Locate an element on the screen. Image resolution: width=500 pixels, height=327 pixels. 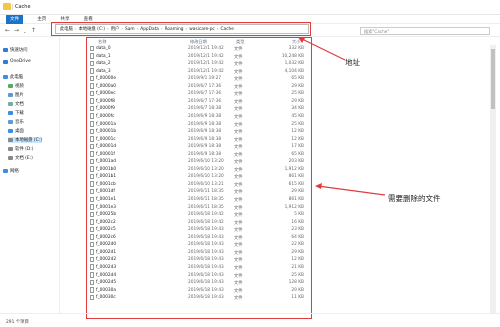
files-arrowhead is located at coordinates (318, 186).